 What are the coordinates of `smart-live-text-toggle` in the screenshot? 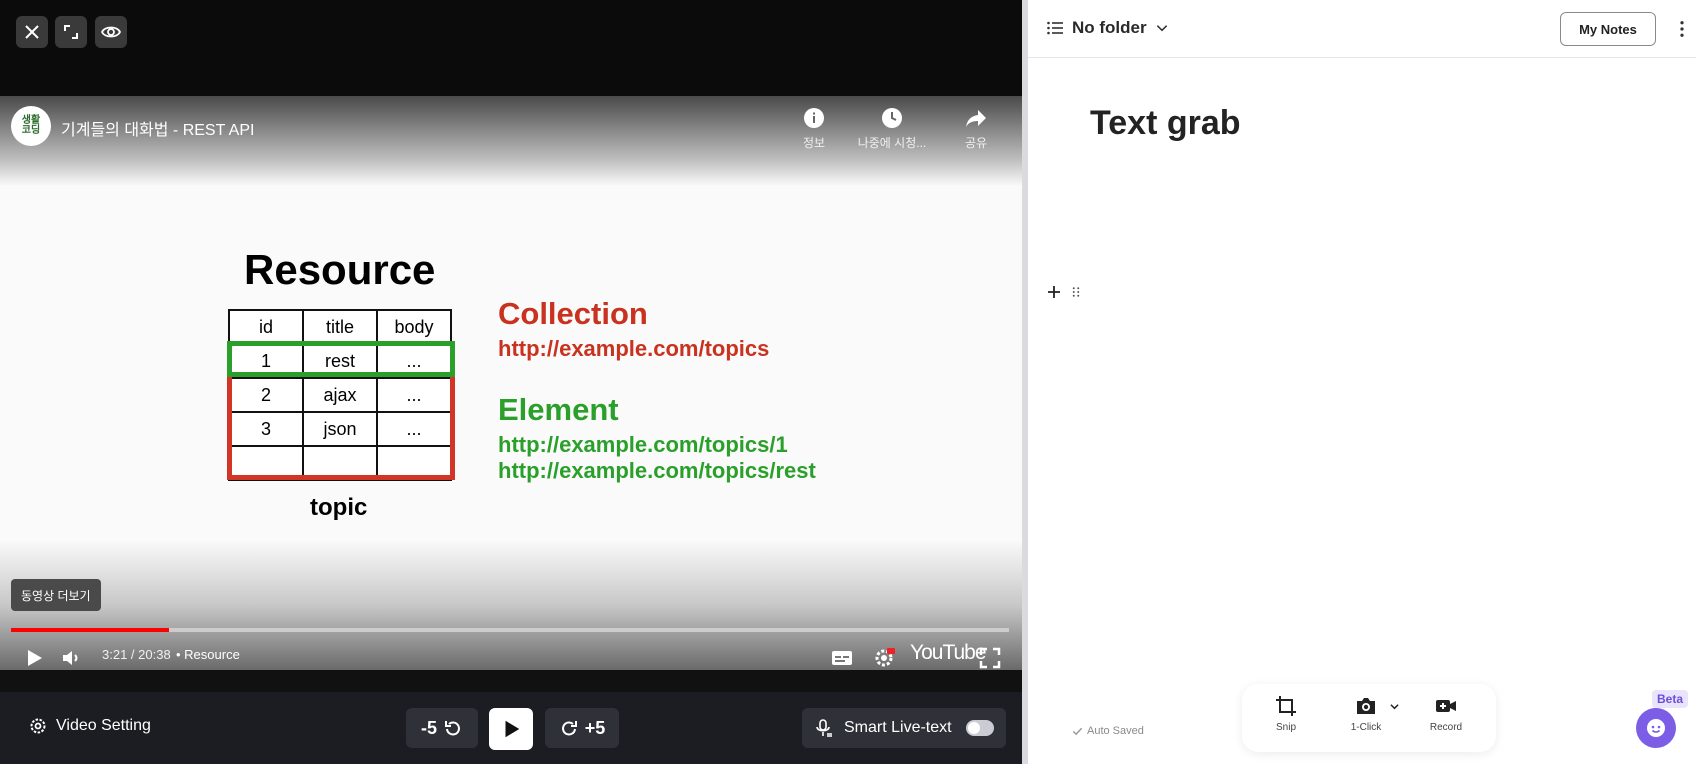 It's located at (979, 728).